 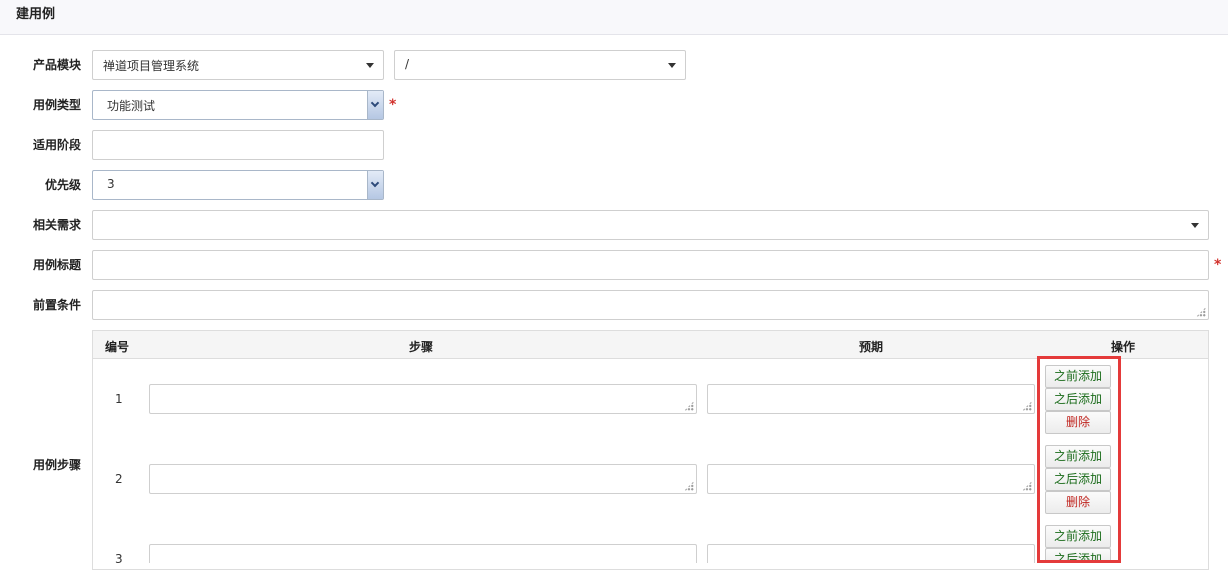 What do you see at coordinates (56, 305) in the screenshot?
I see `precondition-label: 前置条件` at bounding box center [56, 305].